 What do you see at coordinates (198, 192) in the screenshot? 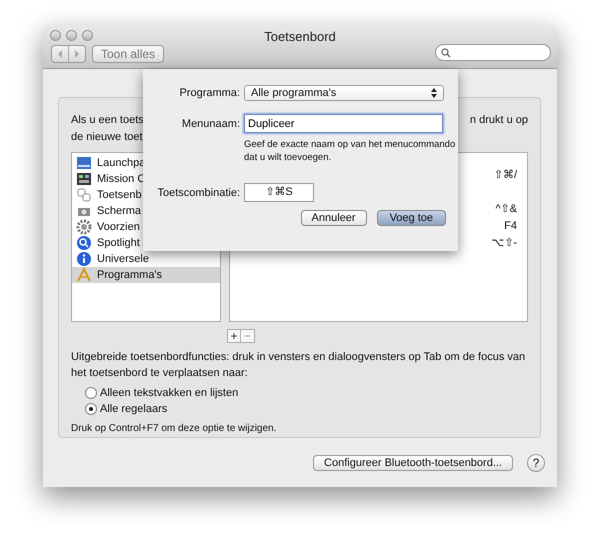
I see `field-label: Toetscombinatie:` at bounding box center [198, 192].